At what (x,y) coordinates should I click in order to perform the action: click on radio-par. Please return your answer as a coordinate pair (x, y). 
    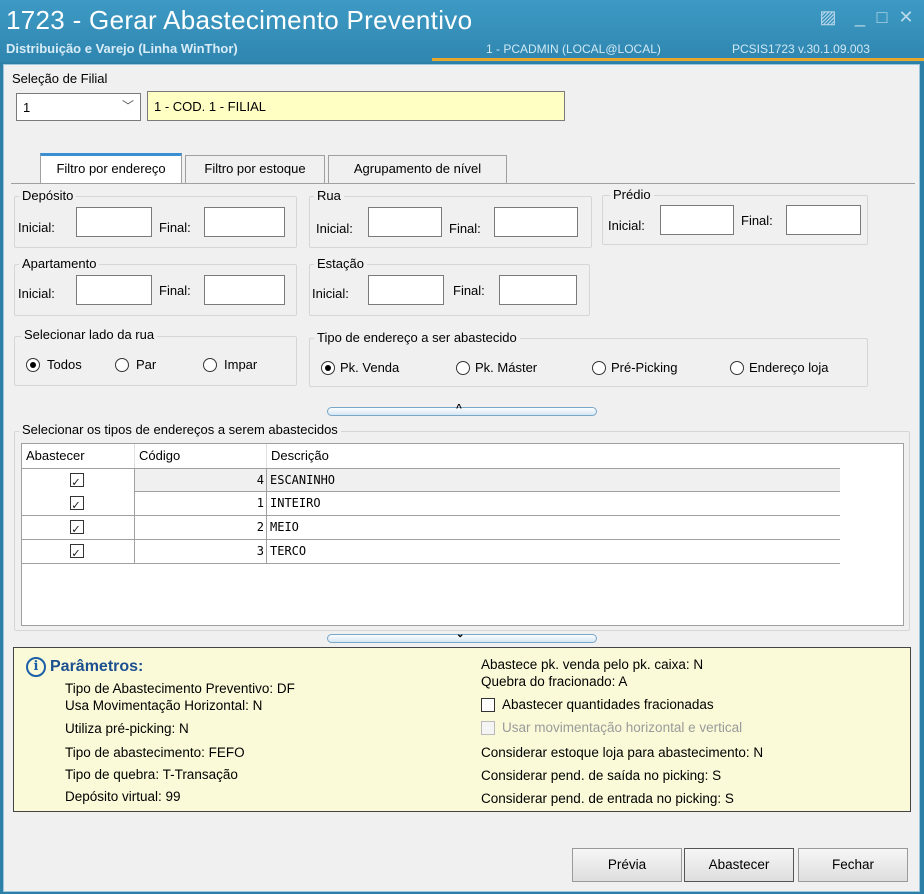
    Looking at the image, I should click on (122, 365).